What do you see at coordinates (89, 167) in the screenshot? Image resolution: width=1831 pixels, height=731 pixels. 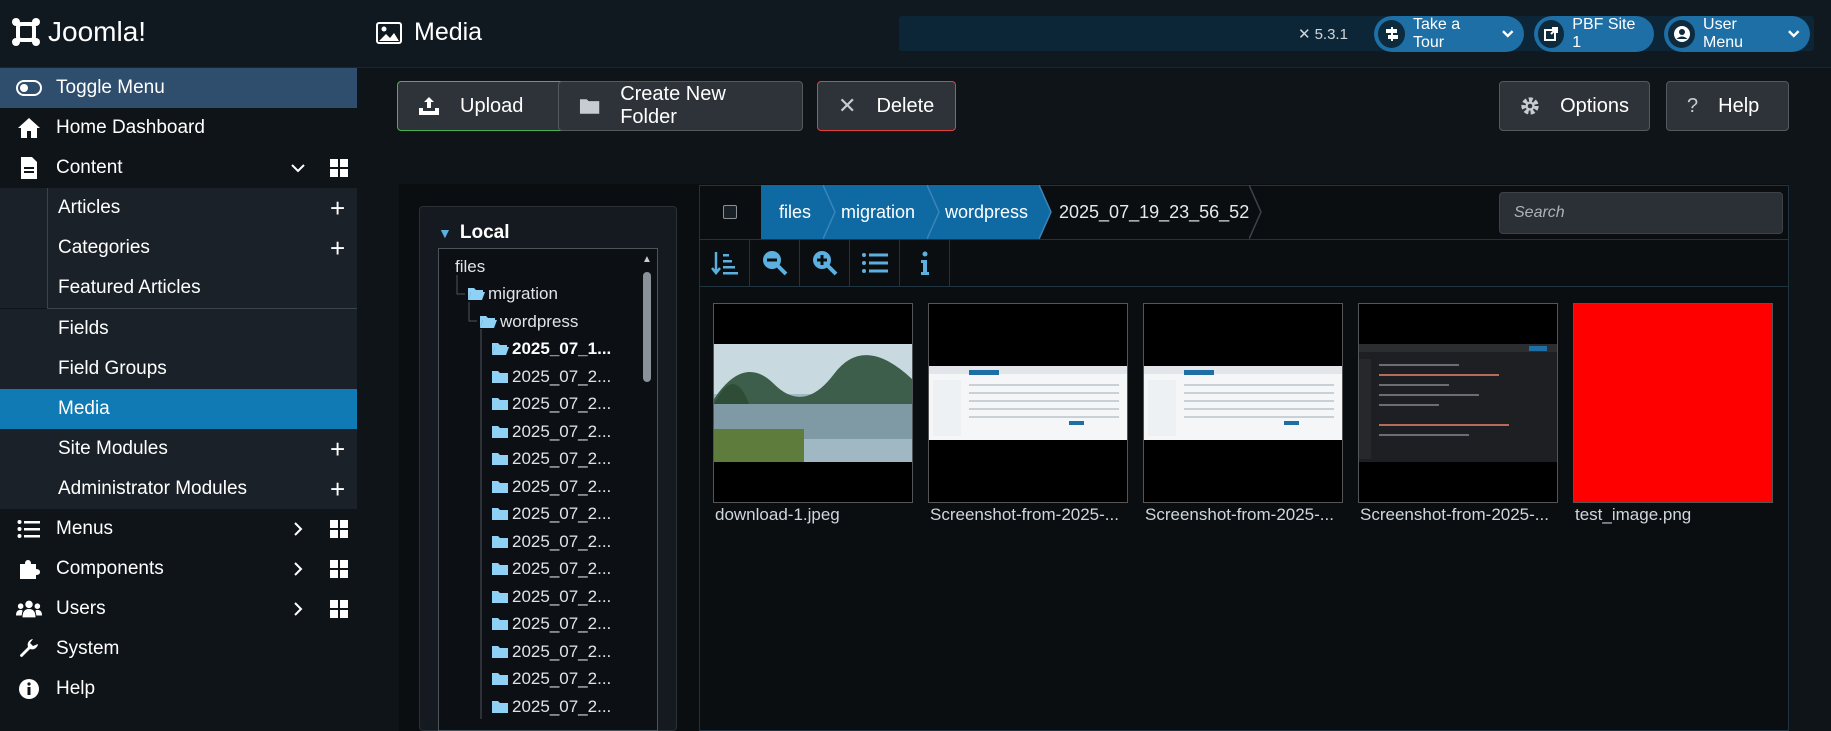 I see `sidebar-item-label: Content` at bounding box center [89, 167].